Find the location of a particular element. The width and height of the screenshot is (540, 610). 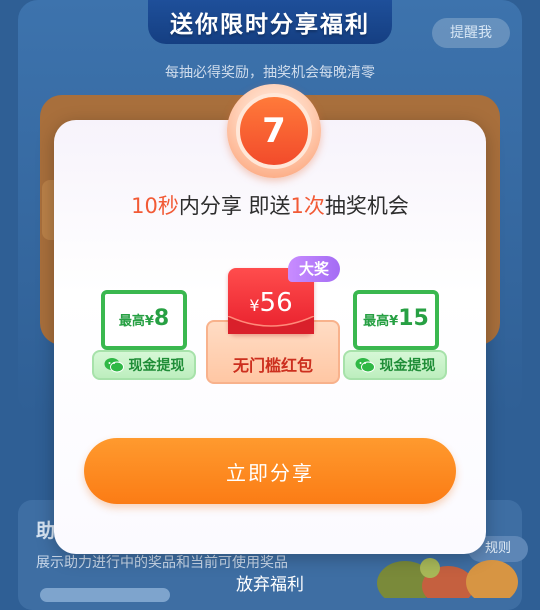

countdown-timer: 7 is located at coordinates (274, 131).